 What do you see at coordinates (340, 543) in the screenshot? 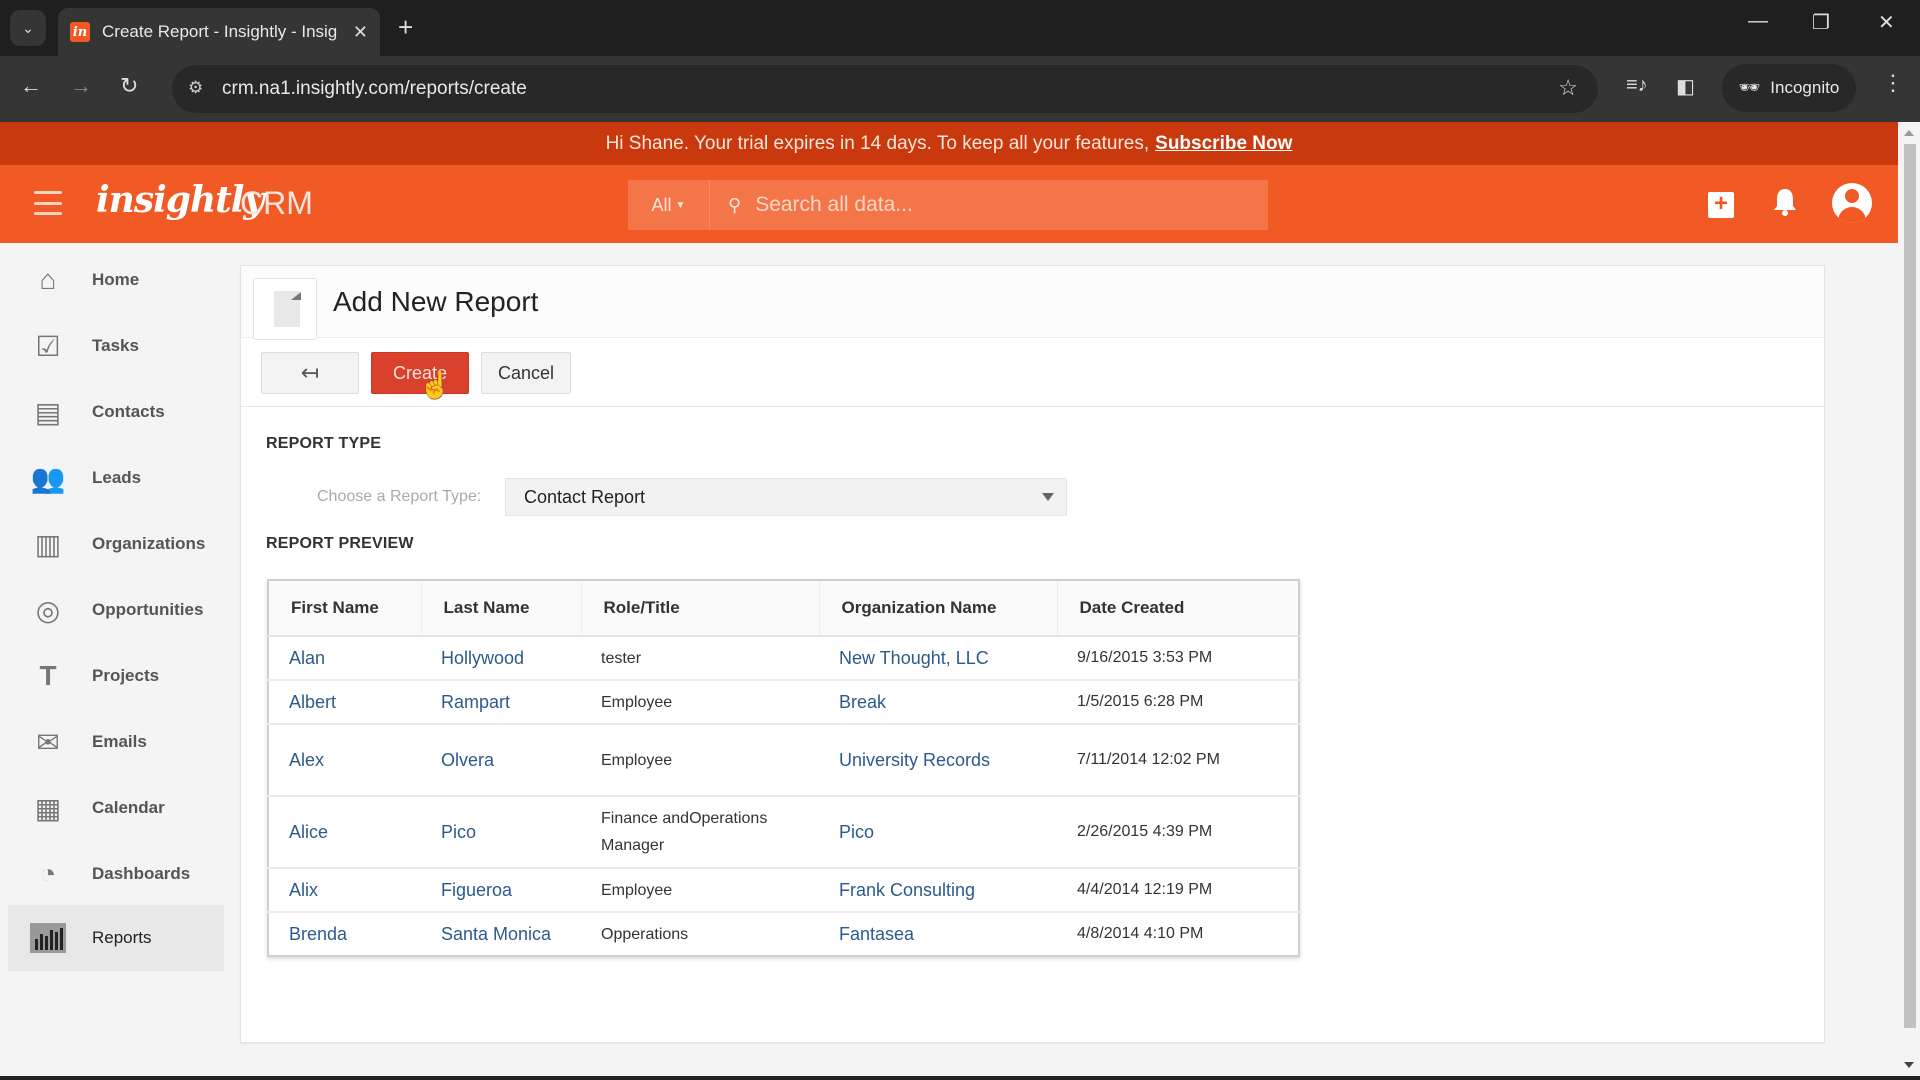
I see `report-preview-heading: REPORT PREVIEW` at bounding box center [340, 543].